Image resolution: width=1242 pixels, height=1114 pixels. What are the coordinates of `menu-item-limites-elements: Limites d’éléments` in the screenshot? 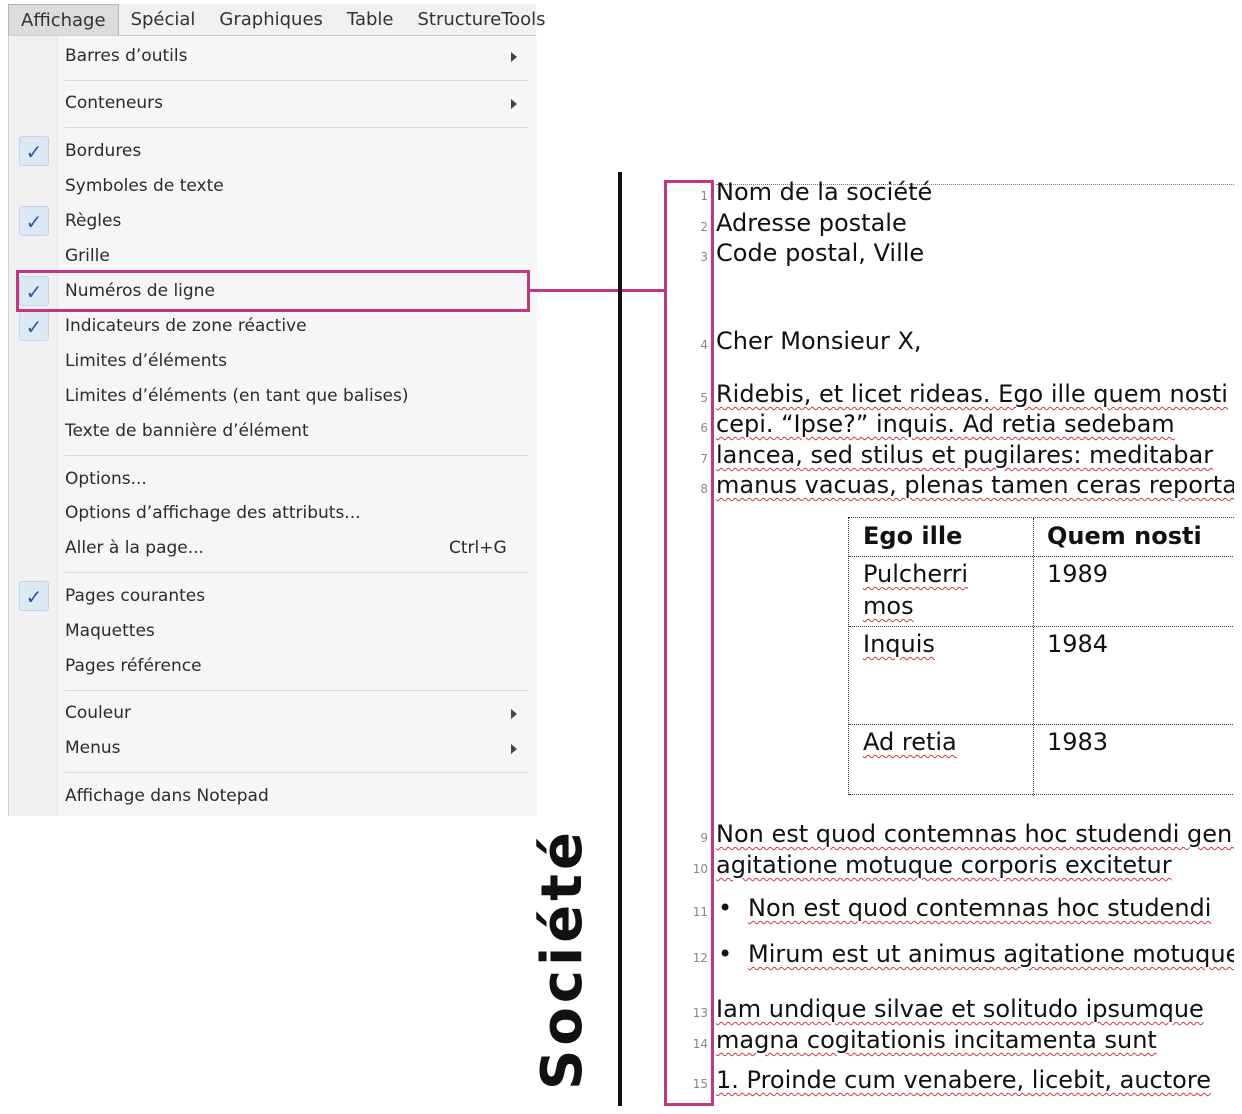 It's located at (273, 361).